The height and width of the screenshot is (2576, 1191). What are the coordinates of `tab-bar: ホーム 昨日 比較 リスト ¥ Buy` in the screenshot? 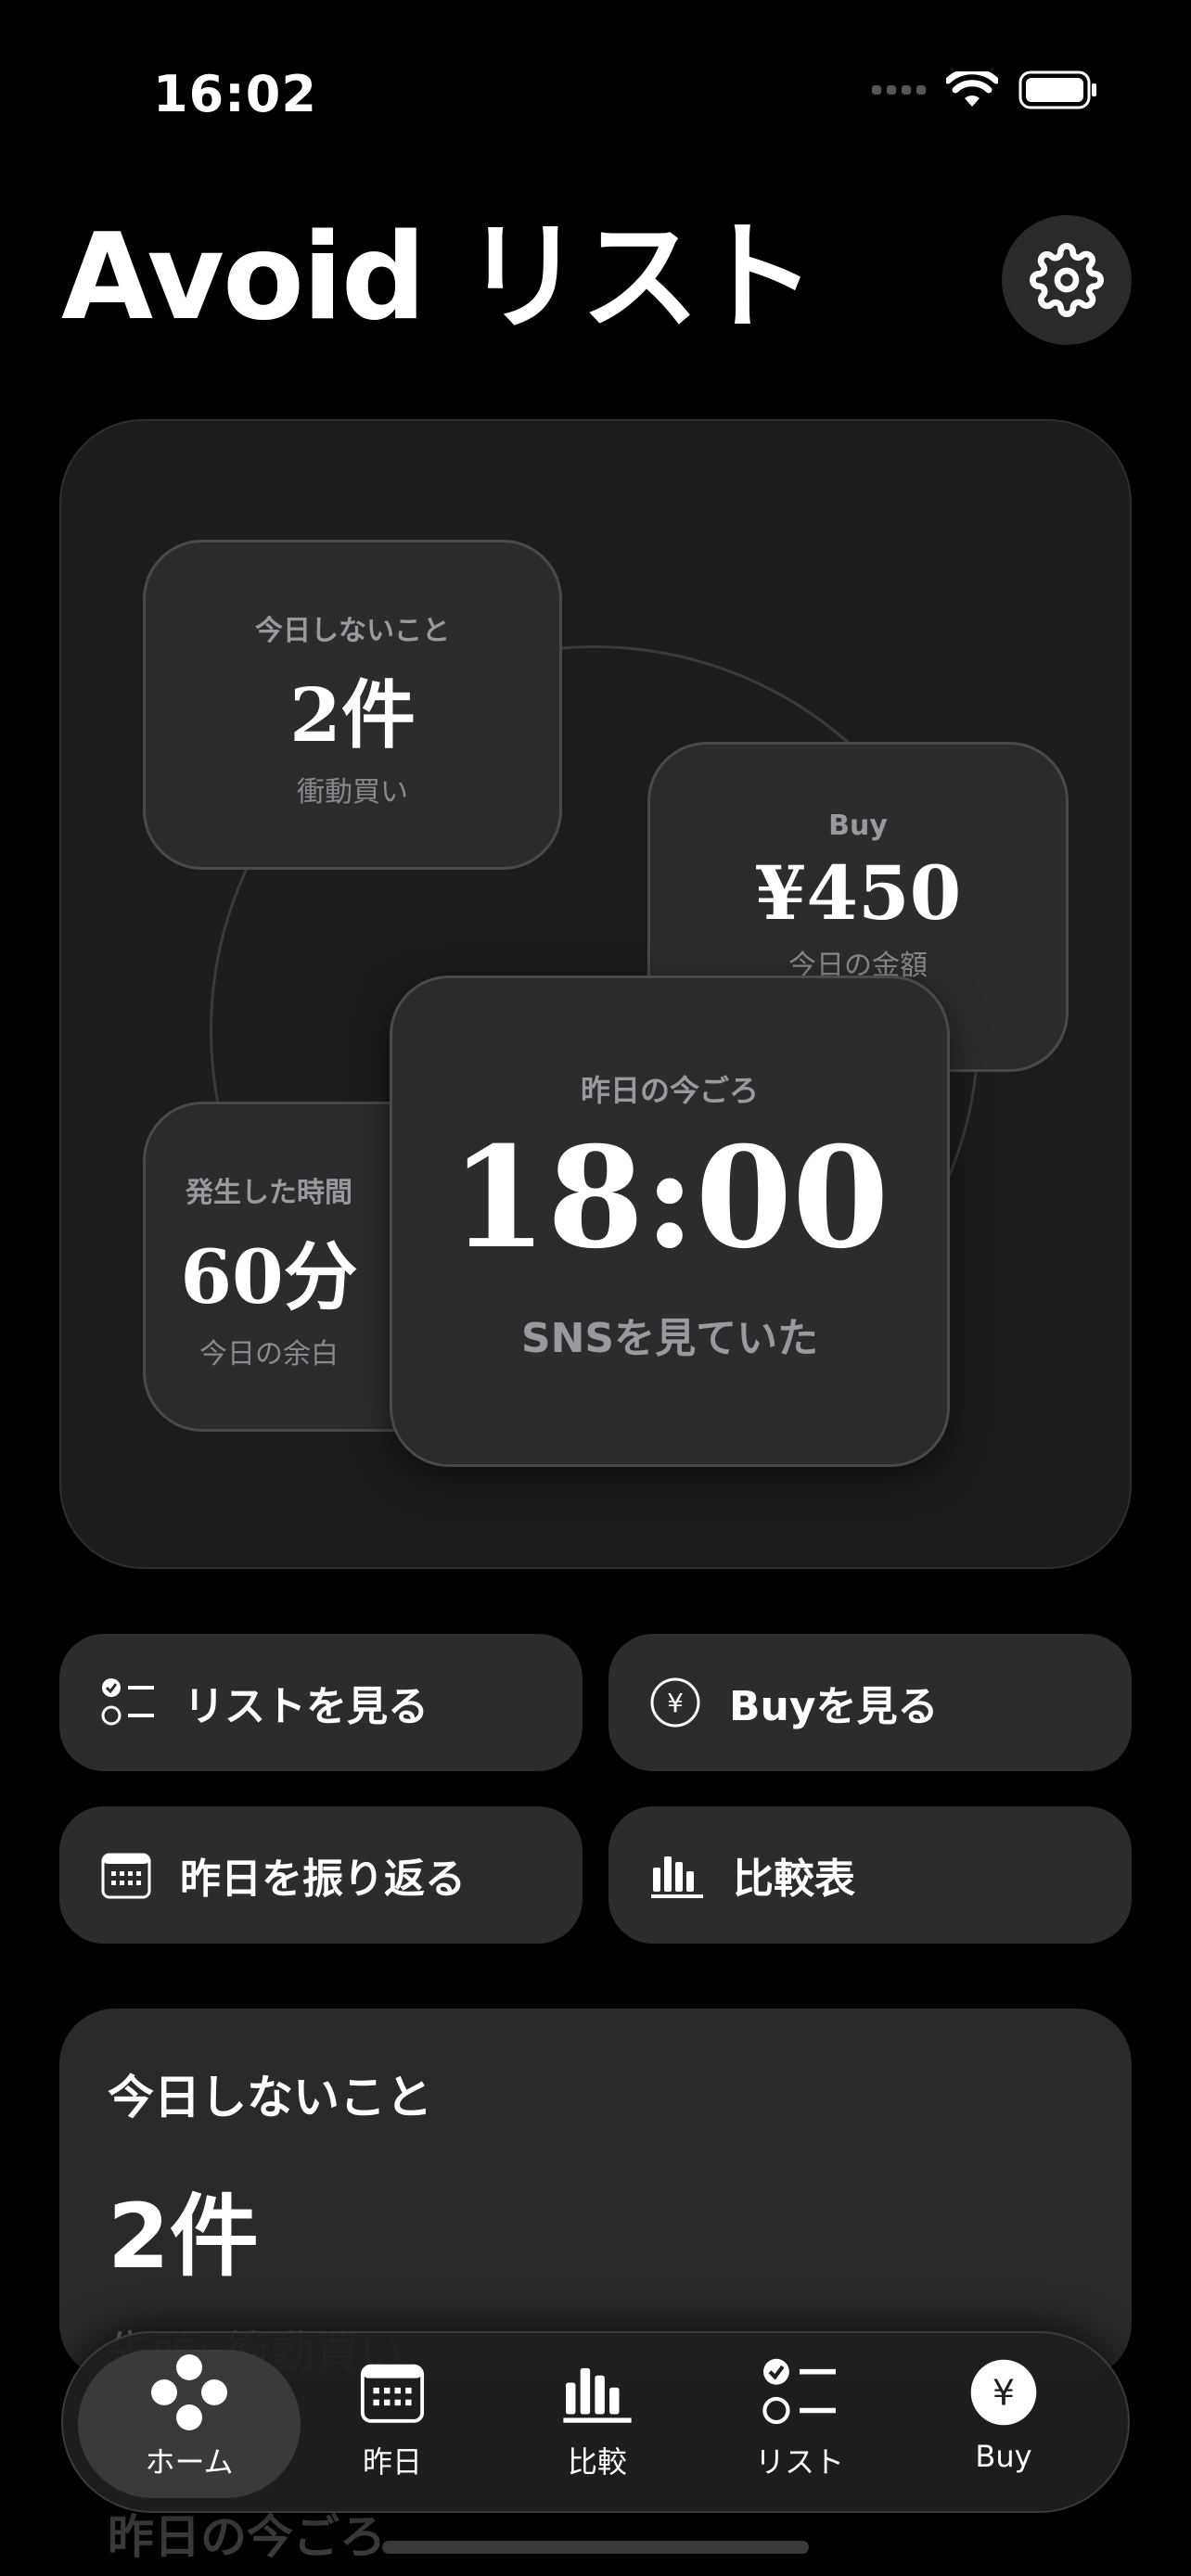 It's located at (595, 2422).